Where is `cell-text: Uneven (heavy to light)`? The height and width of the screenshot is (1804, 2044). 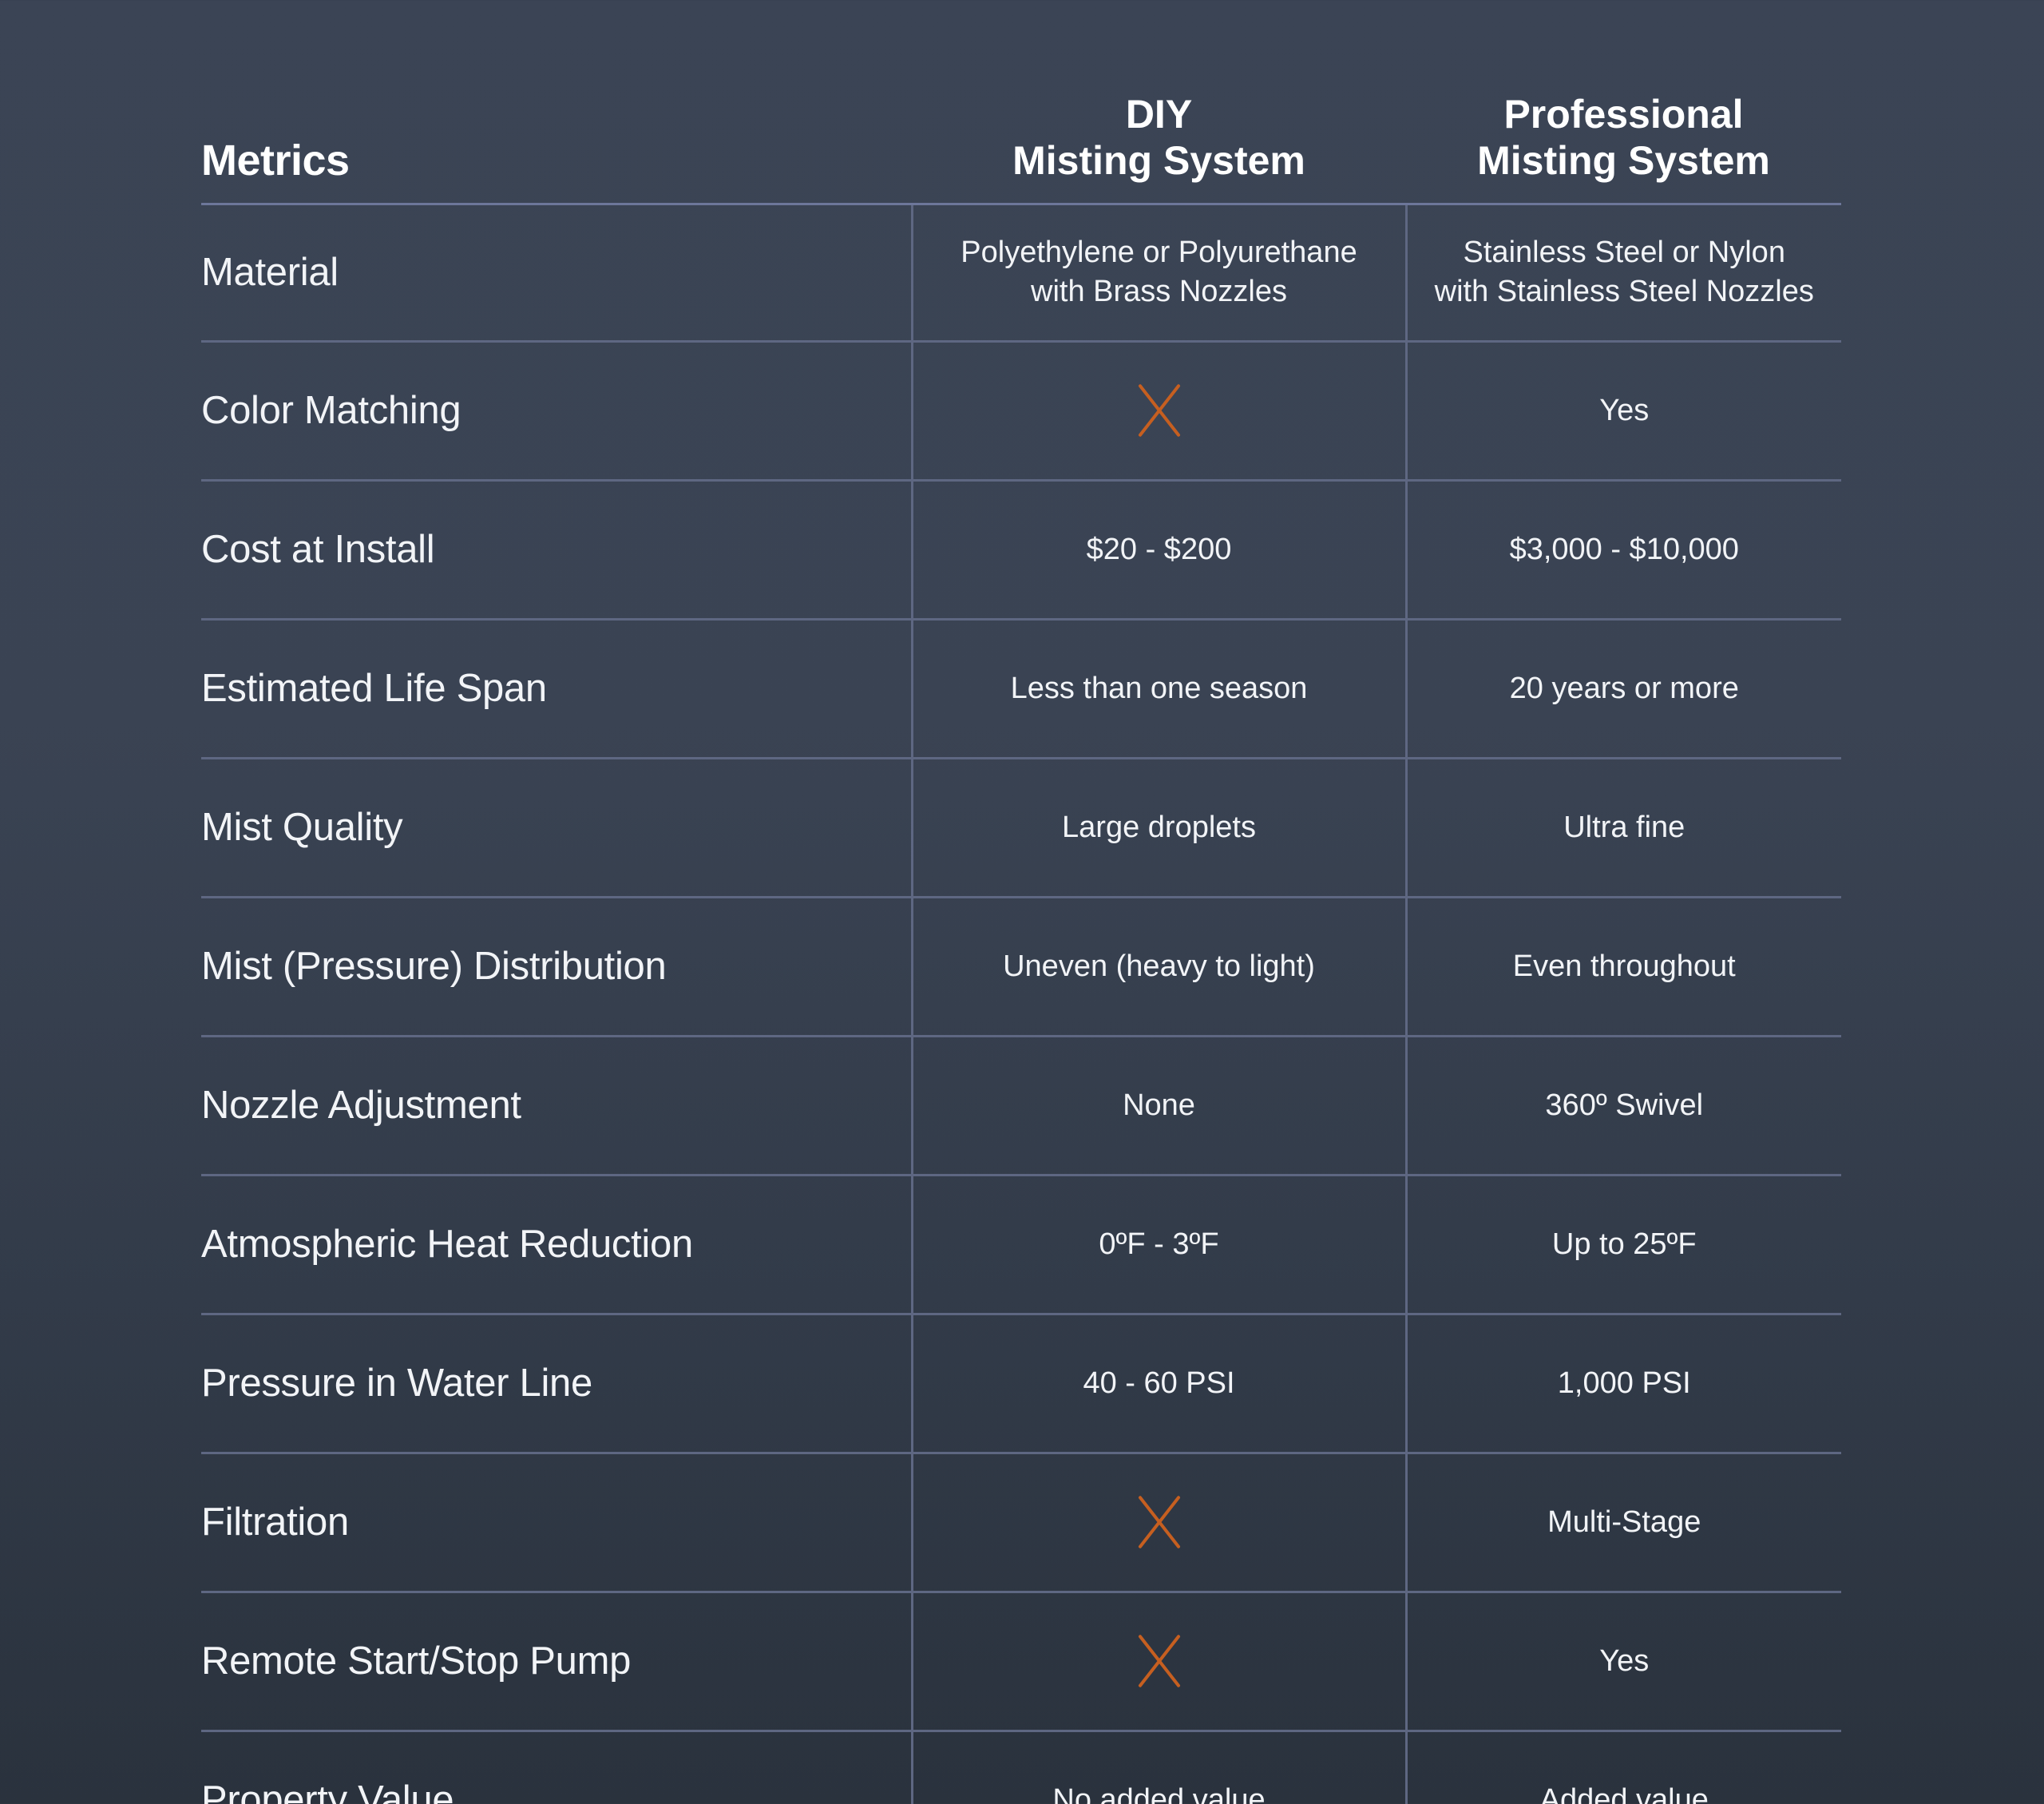 cell-text: Uneven (heavy to light) is located at coordinates (1159, 966).